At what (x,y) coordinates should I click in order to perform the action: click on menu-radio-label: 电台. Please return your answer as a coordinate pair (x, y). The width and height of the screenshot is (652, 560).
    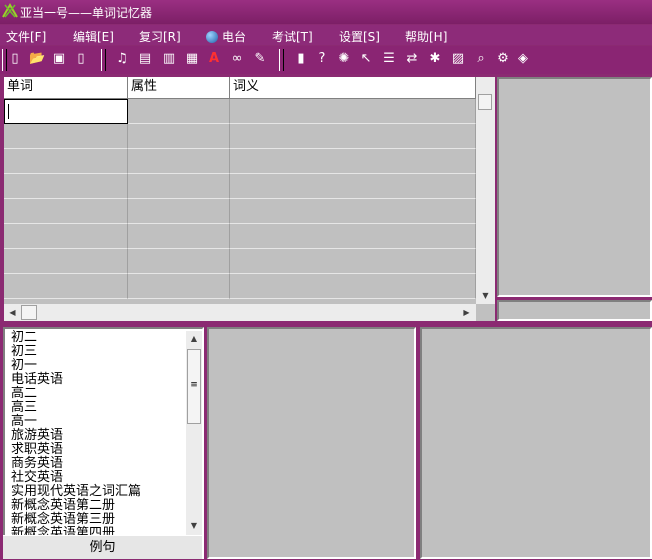
    Looking at the image, I should click on (234, 37).